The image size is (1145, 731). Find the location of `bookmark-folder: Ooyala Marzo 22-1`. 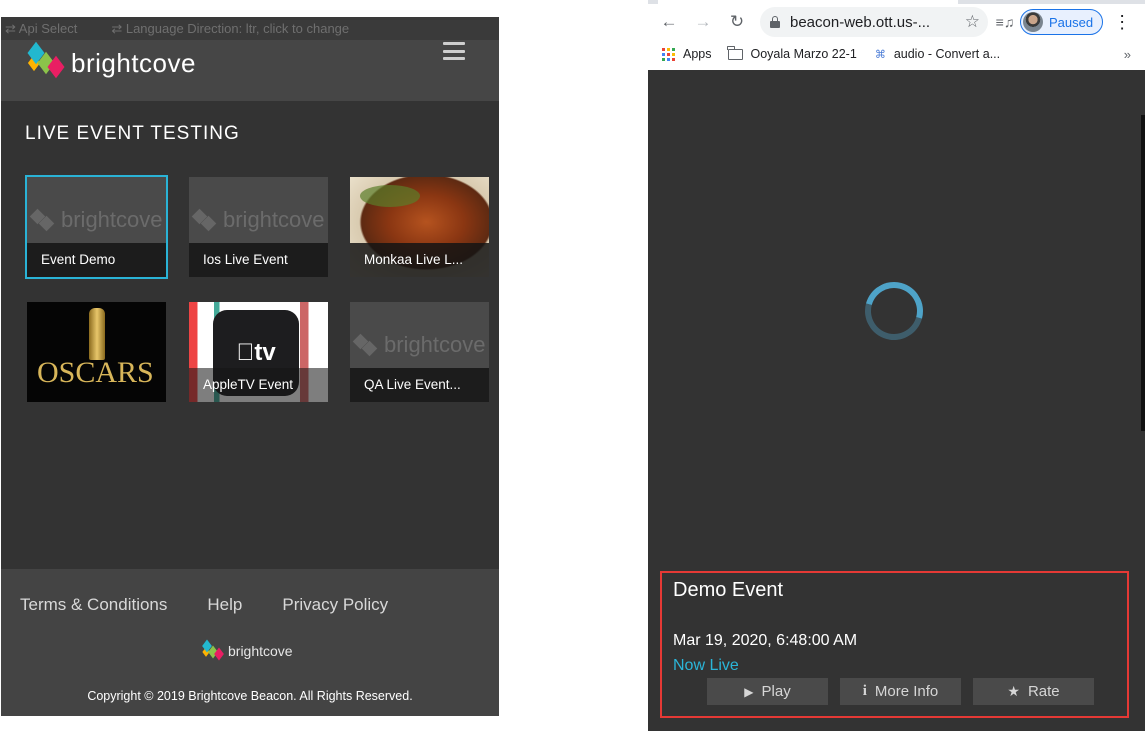

bookmark-folder: Ooyala Marzo 22-1 is located at coordinates (792, 53).